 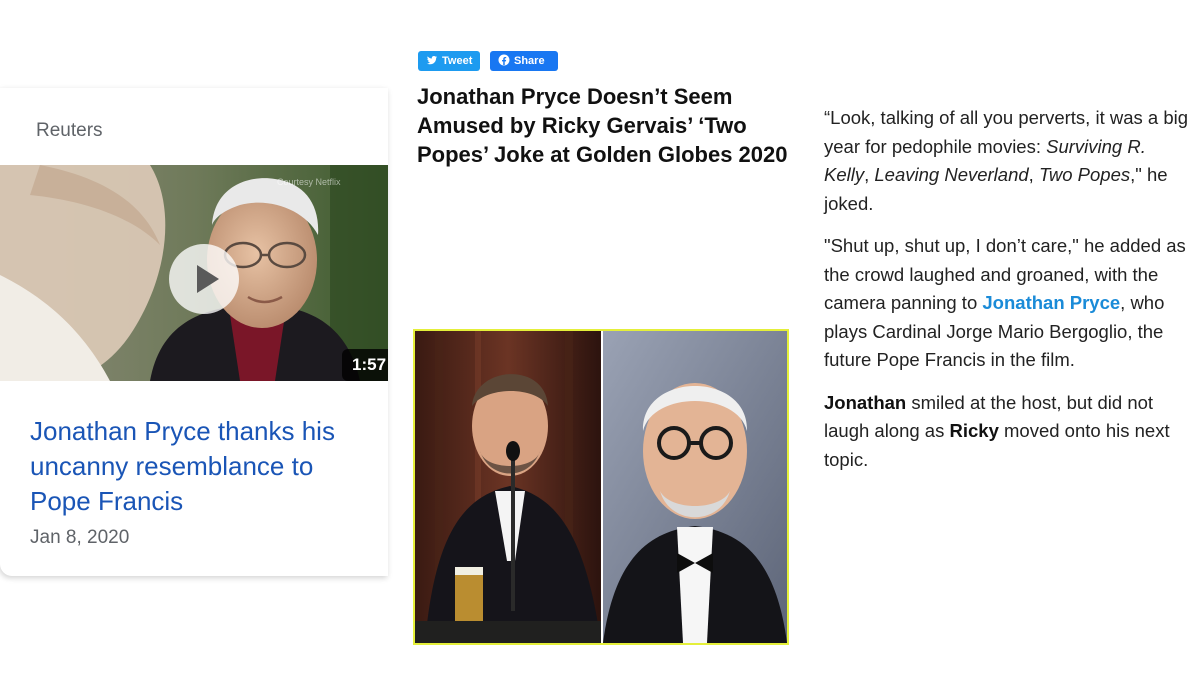 What do you see at coordinates (69, 130) in the screenshot?
I see `card-source: Reuters` at bounding box center [69, 130].